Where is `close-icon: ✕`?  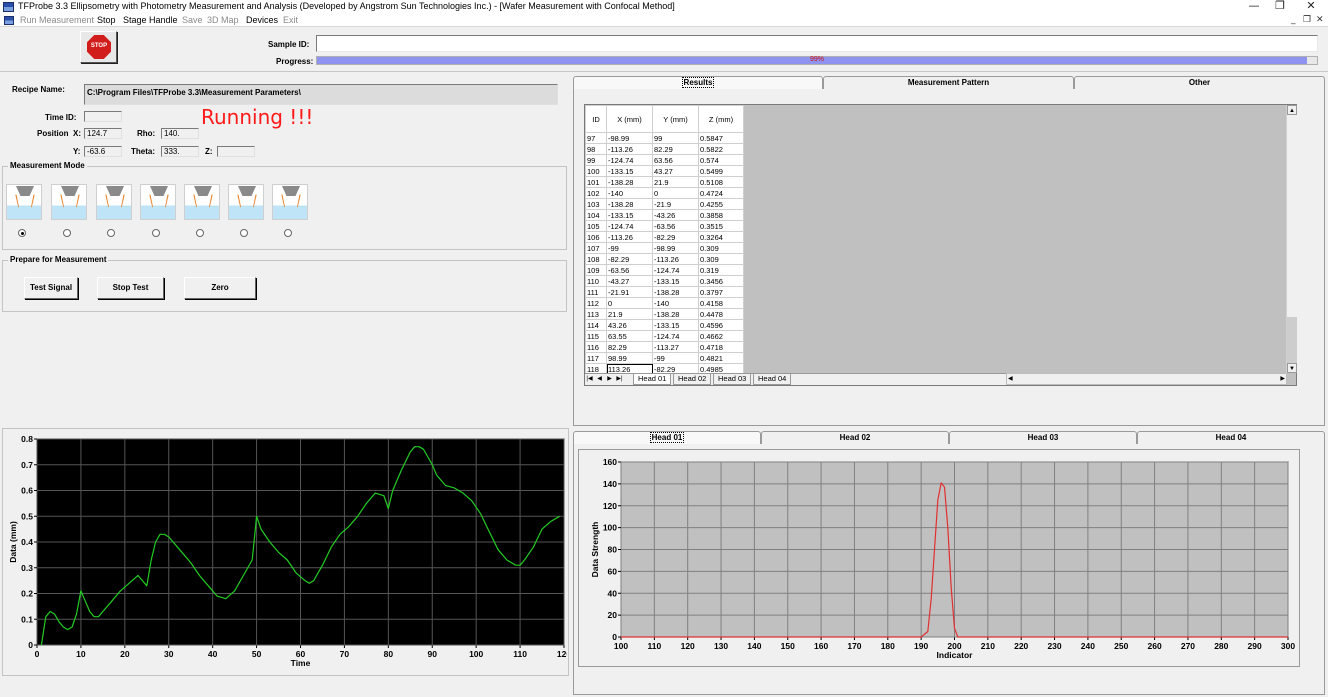
close-icon: ✕ is located at coordinates (1311, 7).